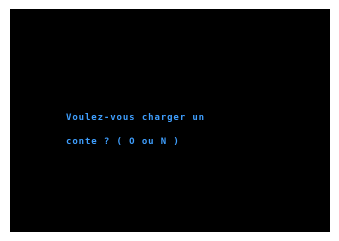 This screenshot has height=241, width=339. Describe the element at coordinates (136, 118) in the screenshot. I see `prompt-line-1: Voulez-vous charger un` at that location.